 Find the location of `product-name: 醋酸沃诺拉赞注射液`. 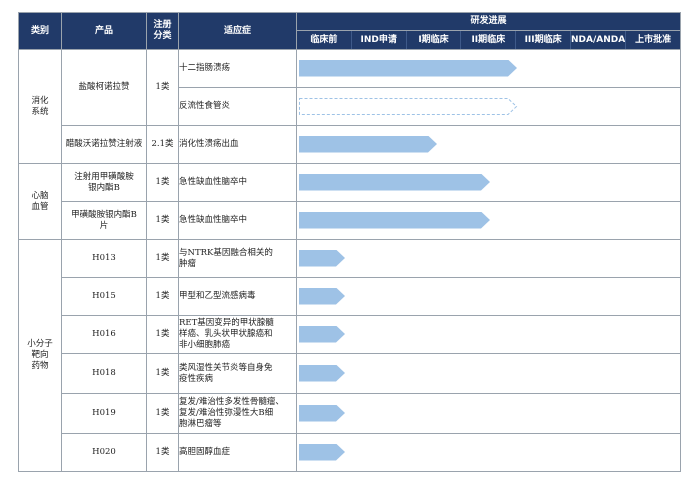

product-name: 醋酸沃诺拉赞注射液 is located at coordinates (104, 144).